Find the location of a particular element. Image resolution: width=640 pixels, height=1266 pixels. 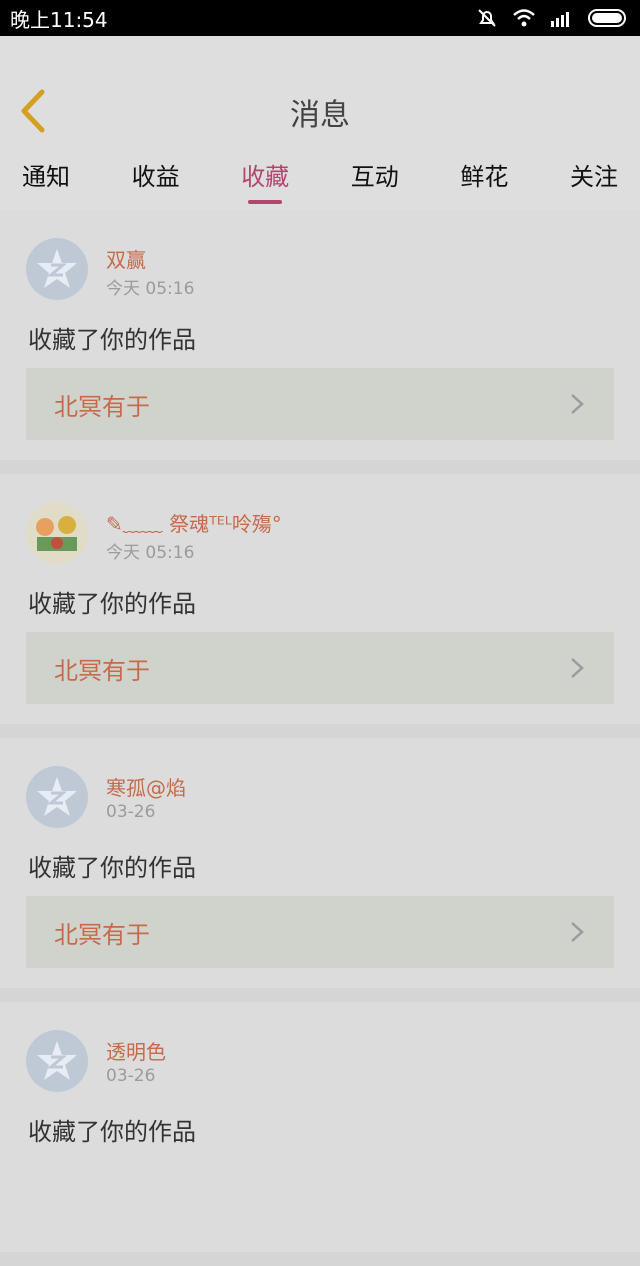

tab-notifications: 通知 is located at coordinates (46, 179).